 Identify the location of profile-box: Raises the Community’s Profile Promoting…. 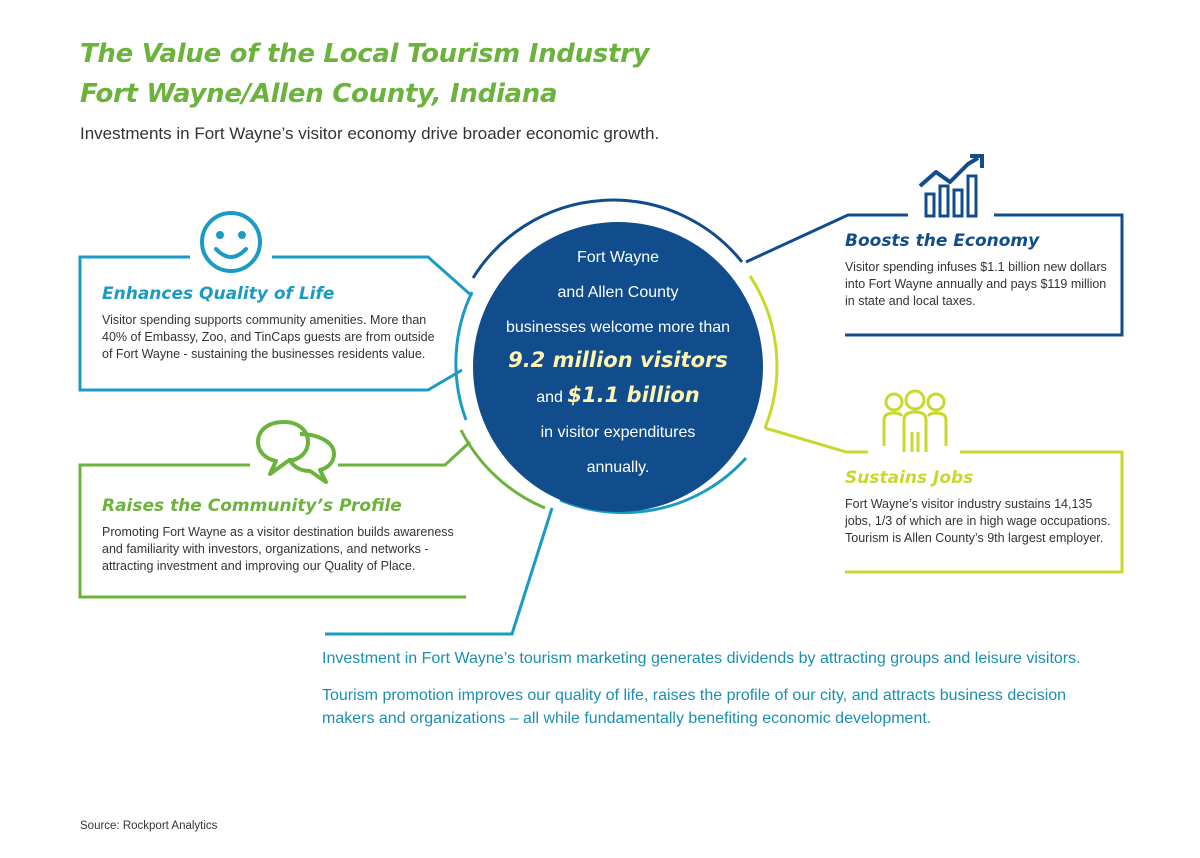
(287, 535).